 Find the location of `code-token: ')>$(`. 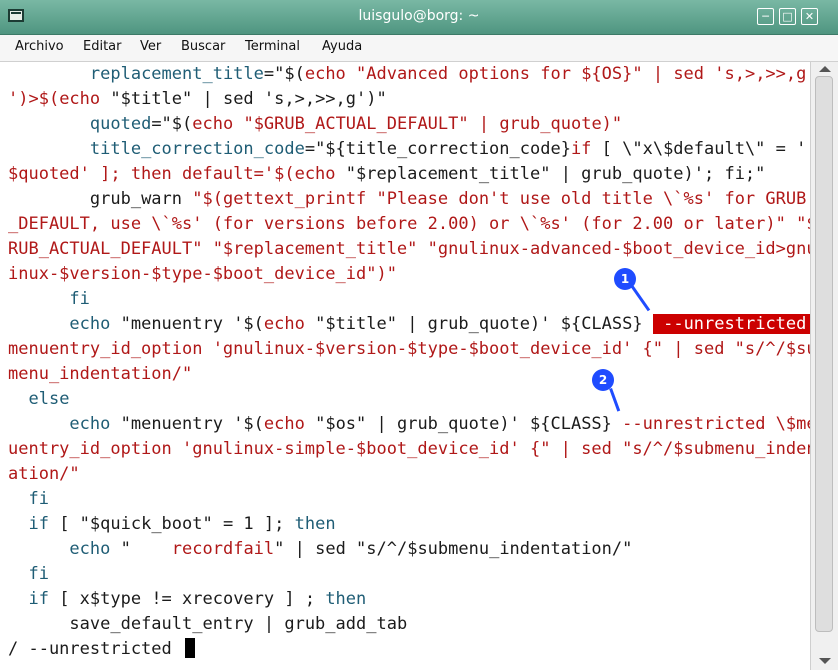

code-token: ')>$( is located at coordinates (34, 99).